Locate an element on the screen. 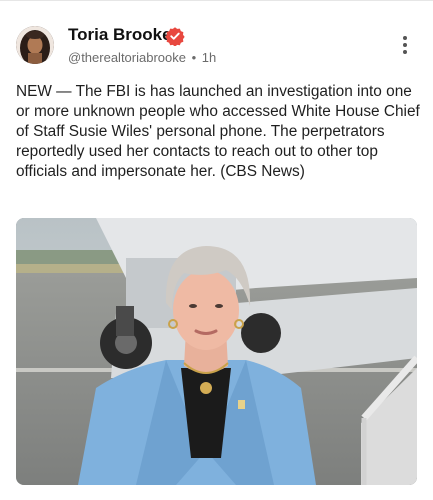  post-header: Toria Brooke @therealtoriabrooke • 1h is located at coordinates (216, 45).